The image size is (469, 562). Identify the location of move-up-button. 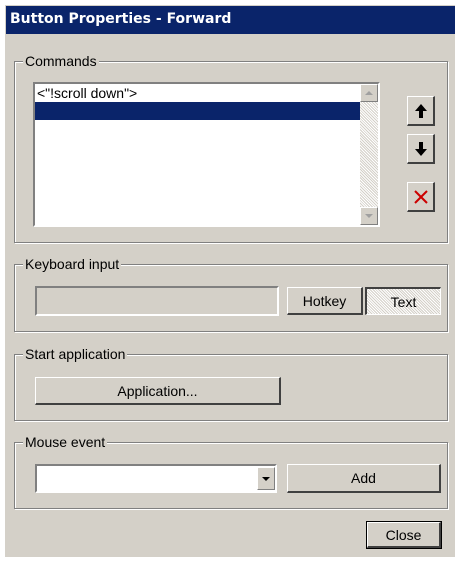
(421, 111).